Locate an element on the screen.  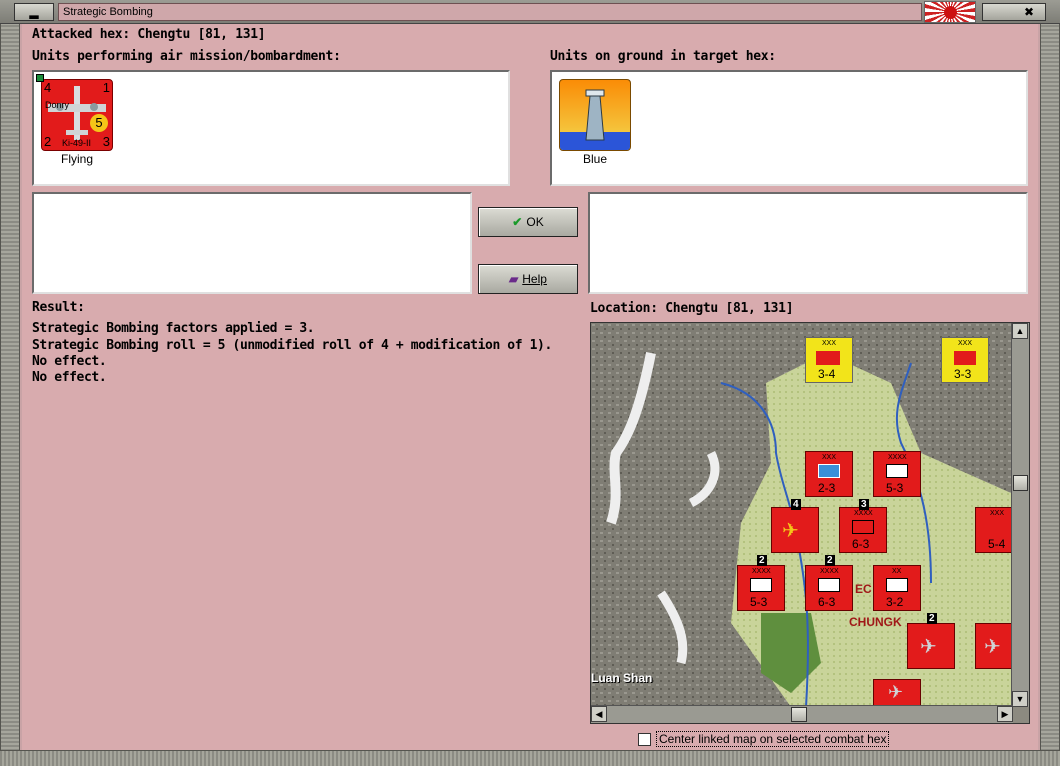
help-button: ▰ Help is located at coordinates (528, 279).